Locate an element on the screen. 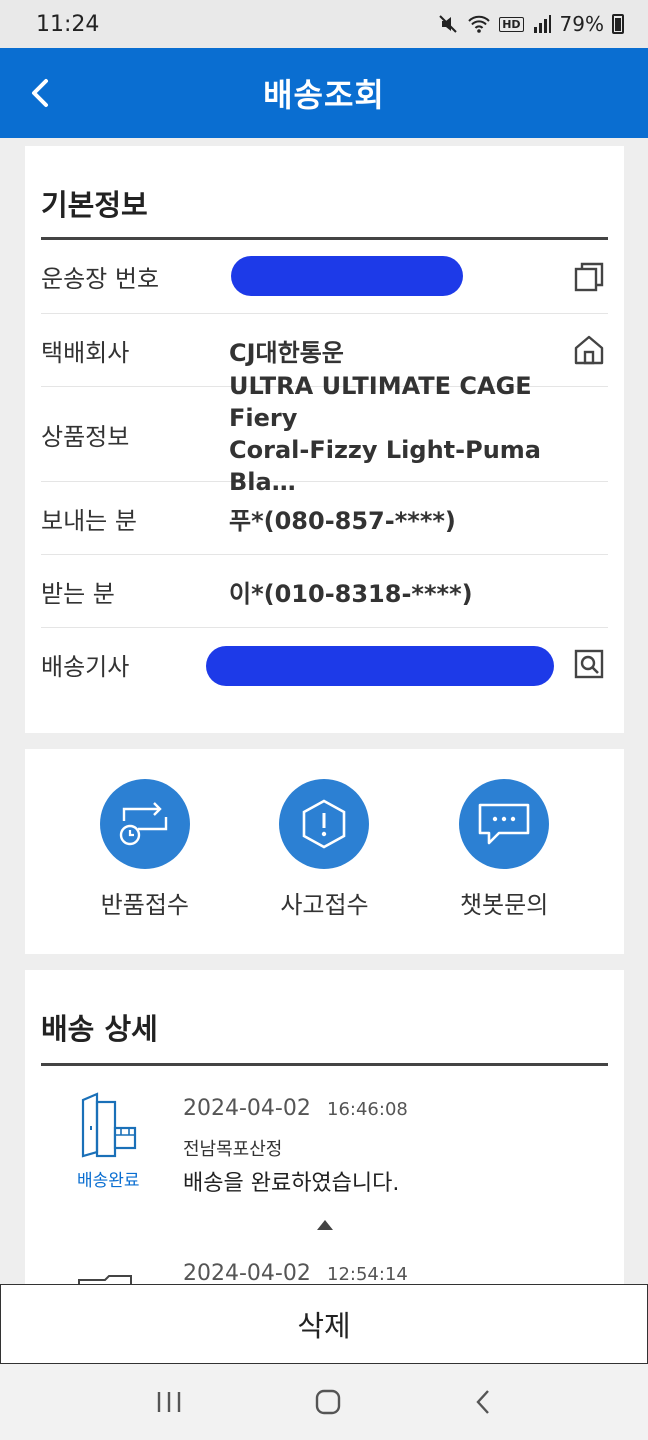 The image size is (648, 1440). delete-button: 삭제 is located at coordinates (324, 1324).